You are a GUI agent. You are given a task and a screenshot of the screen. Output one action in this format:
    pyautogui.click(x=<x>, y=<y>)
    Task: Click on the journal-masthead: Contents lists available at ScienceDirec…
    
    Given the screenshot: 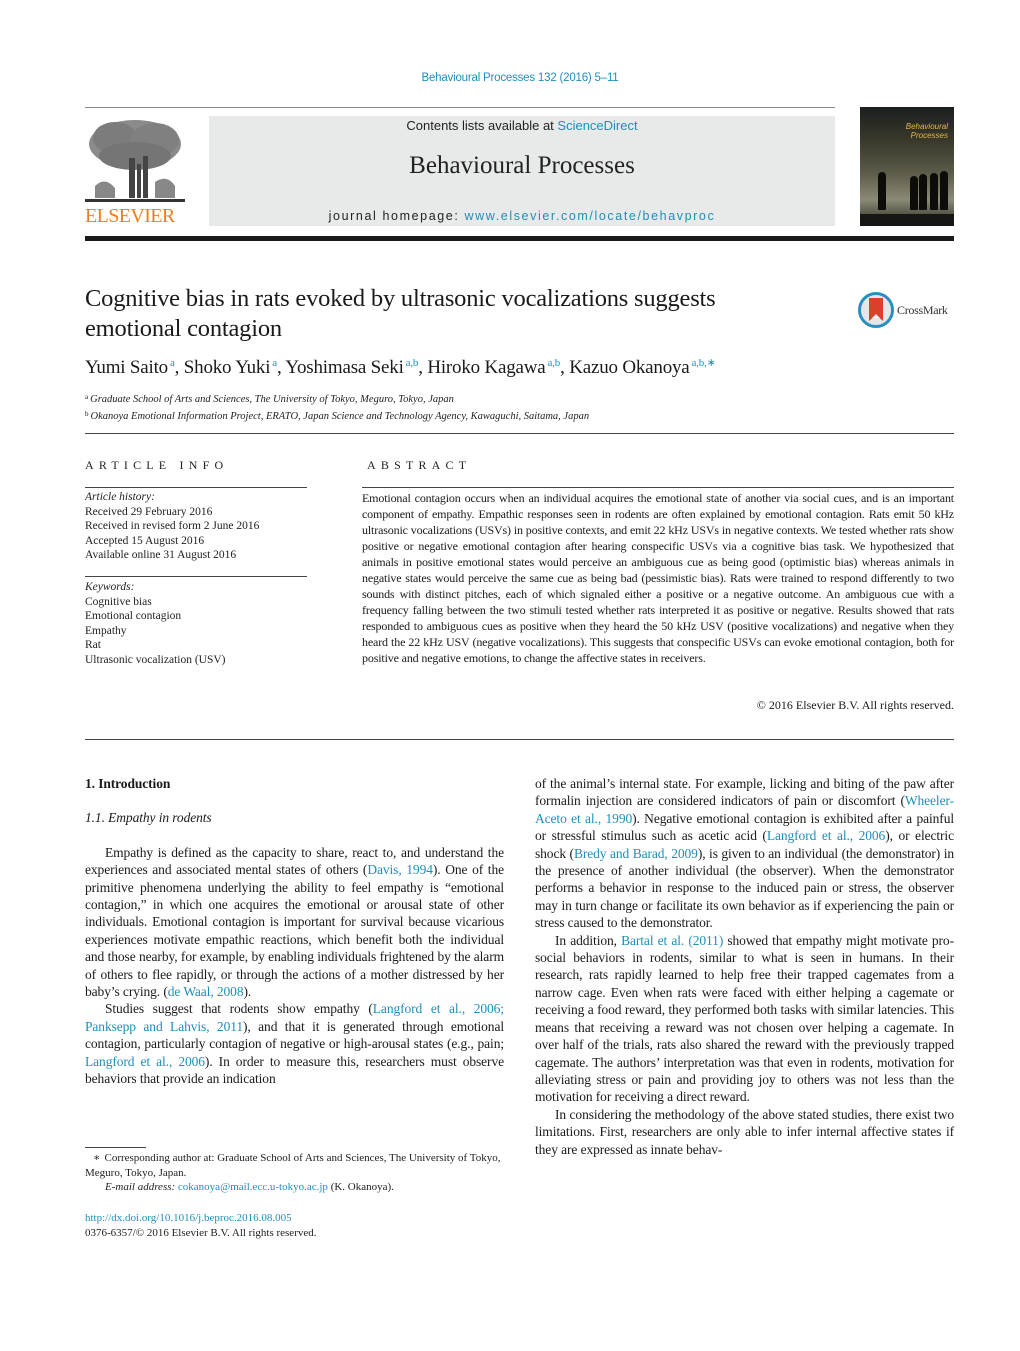 What is the action you would take?
    pyautogui.click(x=522, y=171)
    